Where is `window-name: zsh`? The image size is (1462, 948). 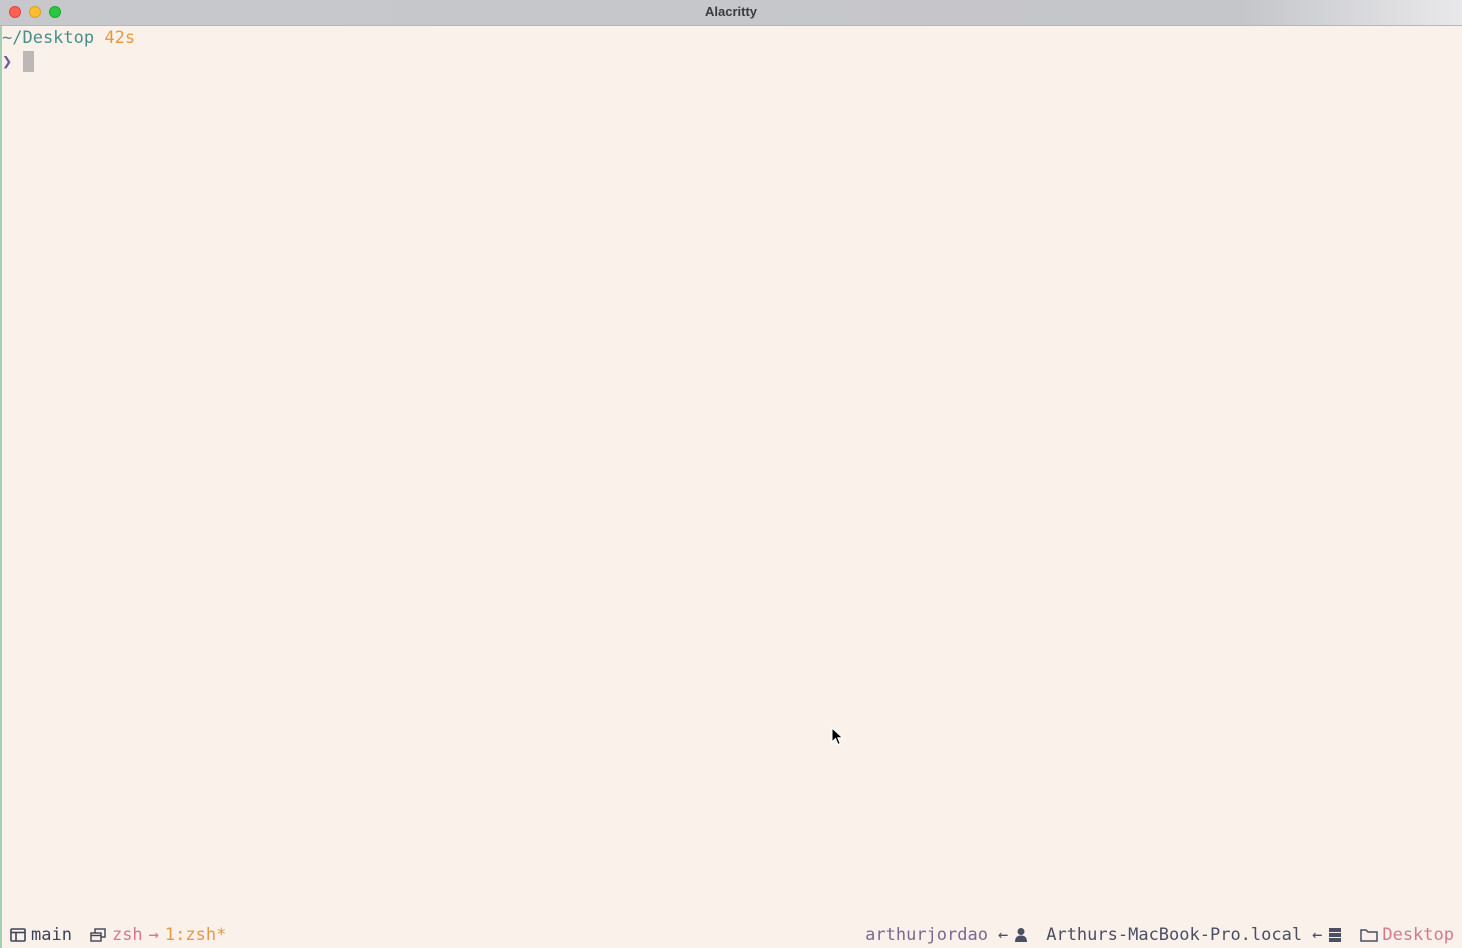 window-name: zsh is located at coordinates (127, 935).